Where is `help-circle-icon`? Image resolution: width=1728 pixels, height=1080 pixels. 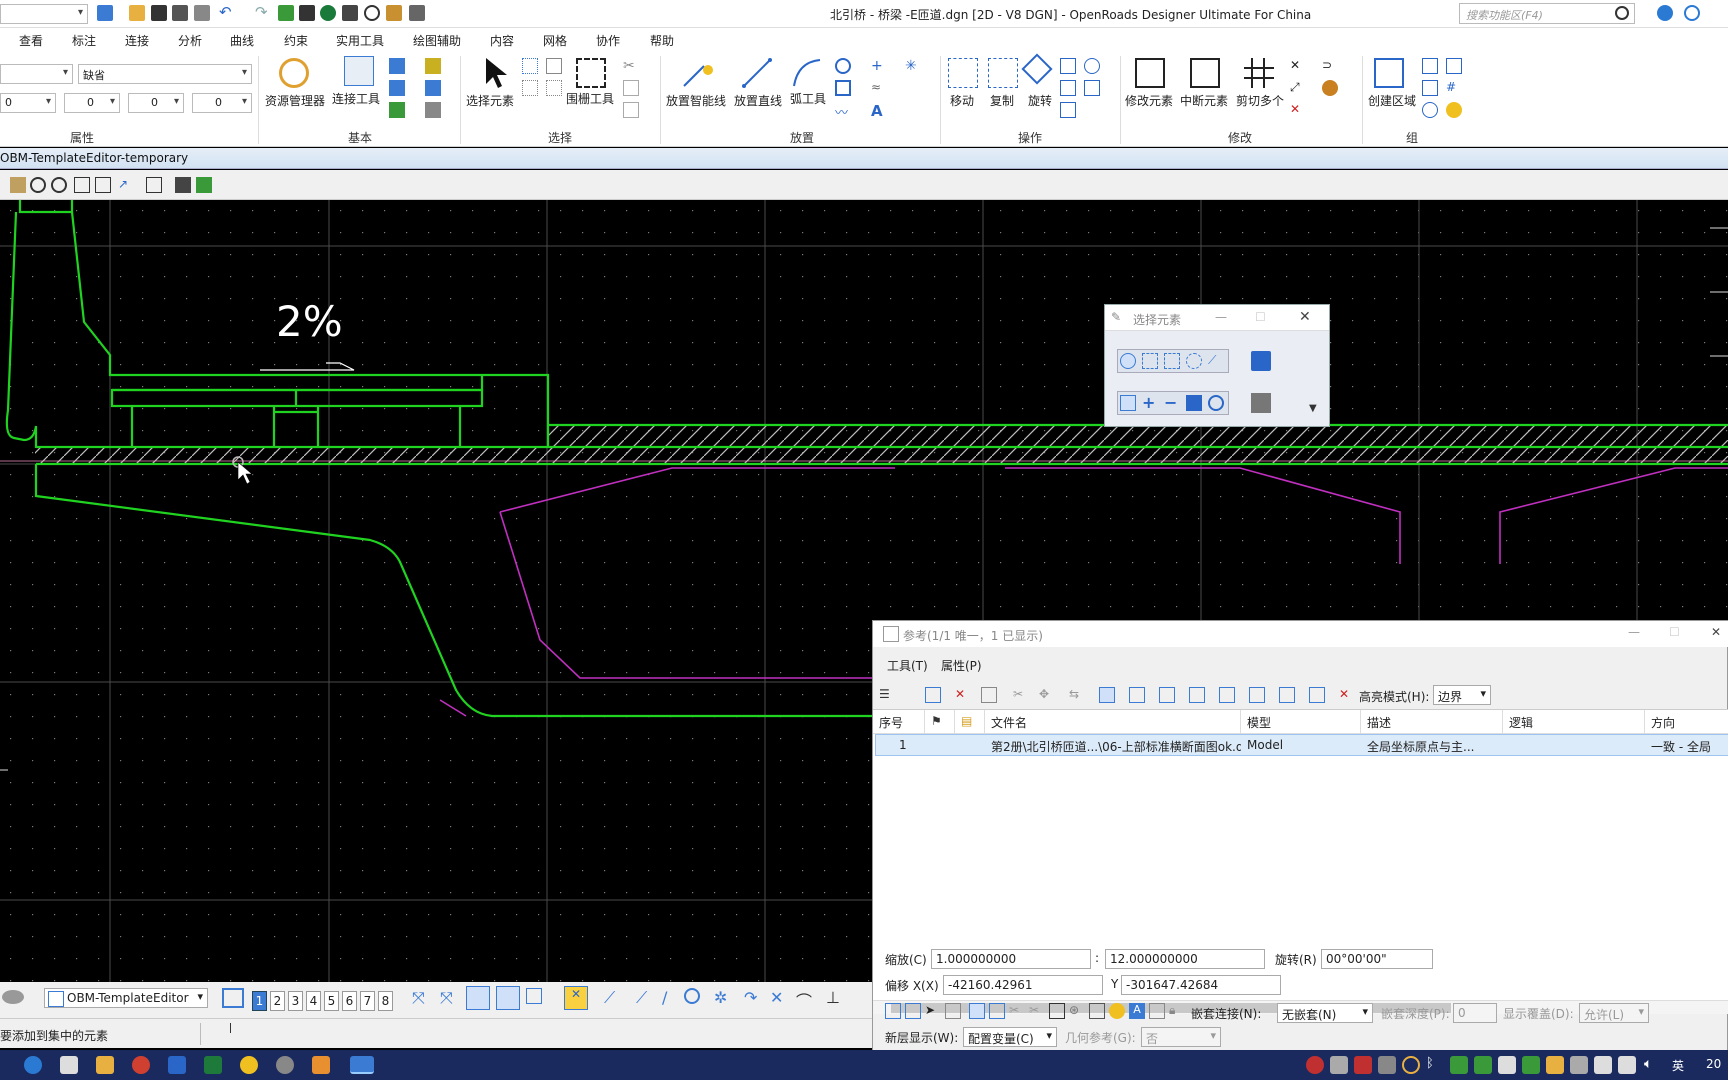 help-circle-icon is located at coordinates (372, 13).